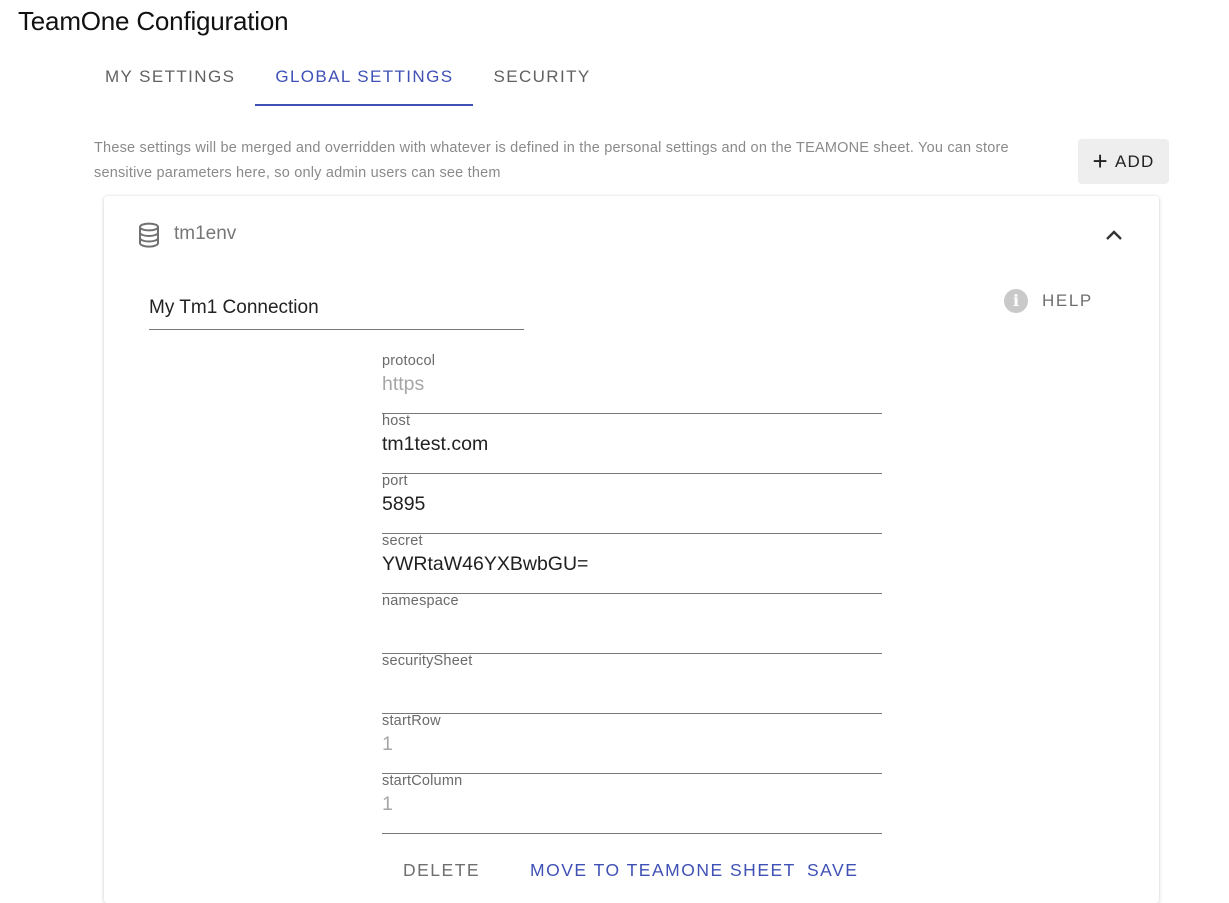  I want to click on namespace-field: namespace, so click(632, 623).